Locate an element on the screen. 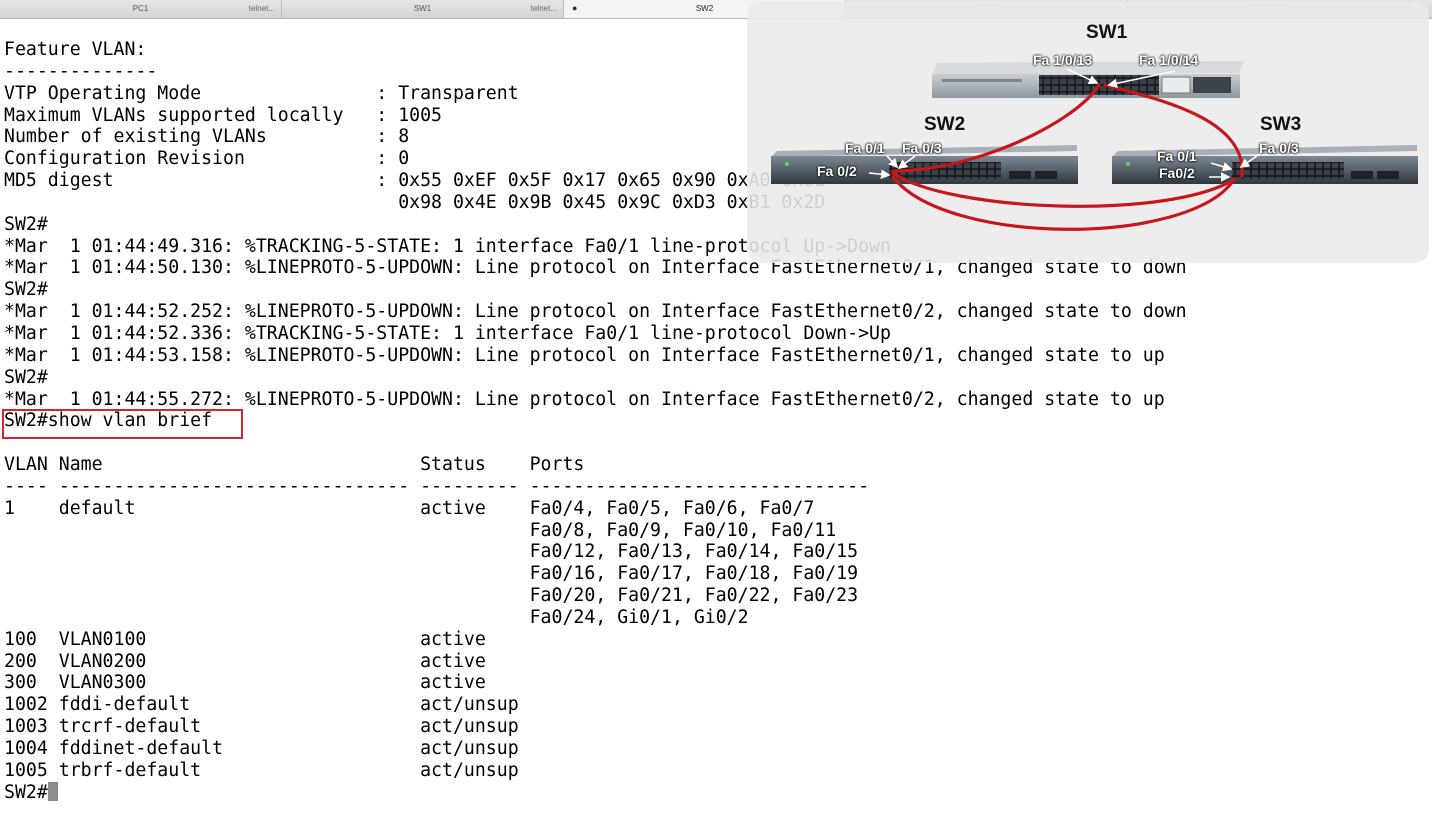  sw2-port-fa0-3-label: Fa 0/3 is located at coordinates (922, 148).